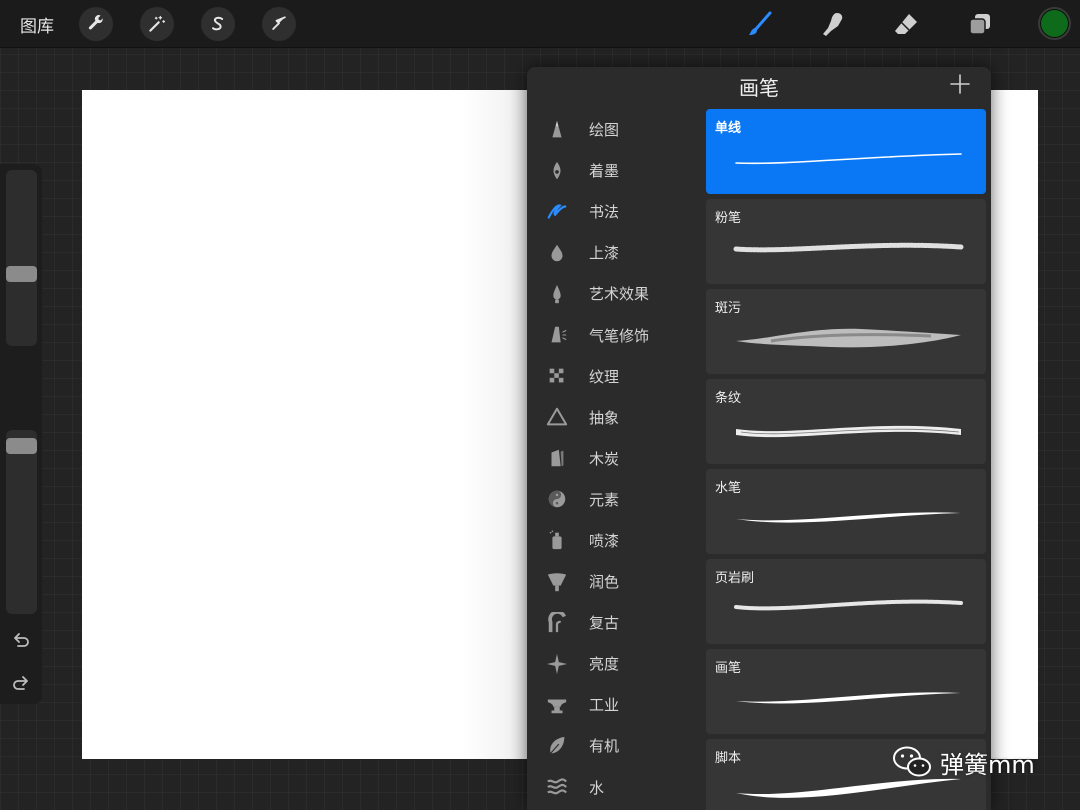 The width and height of the screenshot is (1080, 810). Describe the element at coordinates (604, 417) in the screenshot. I see `category-label: 抽象` at that location.